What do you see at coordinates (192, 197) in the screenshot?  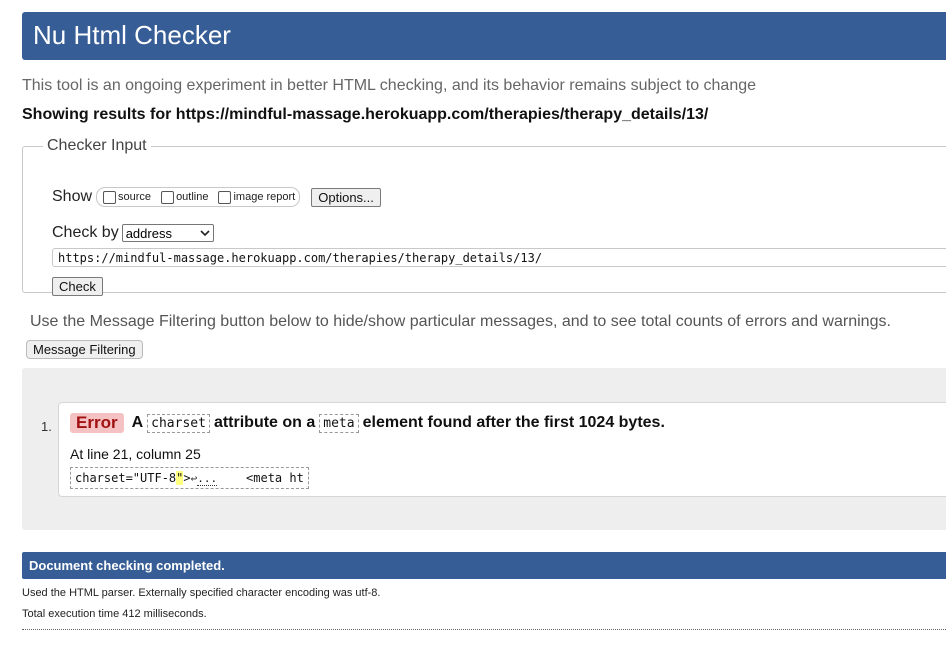 I see `outline-label: outline` at bounding box center [192, 197].